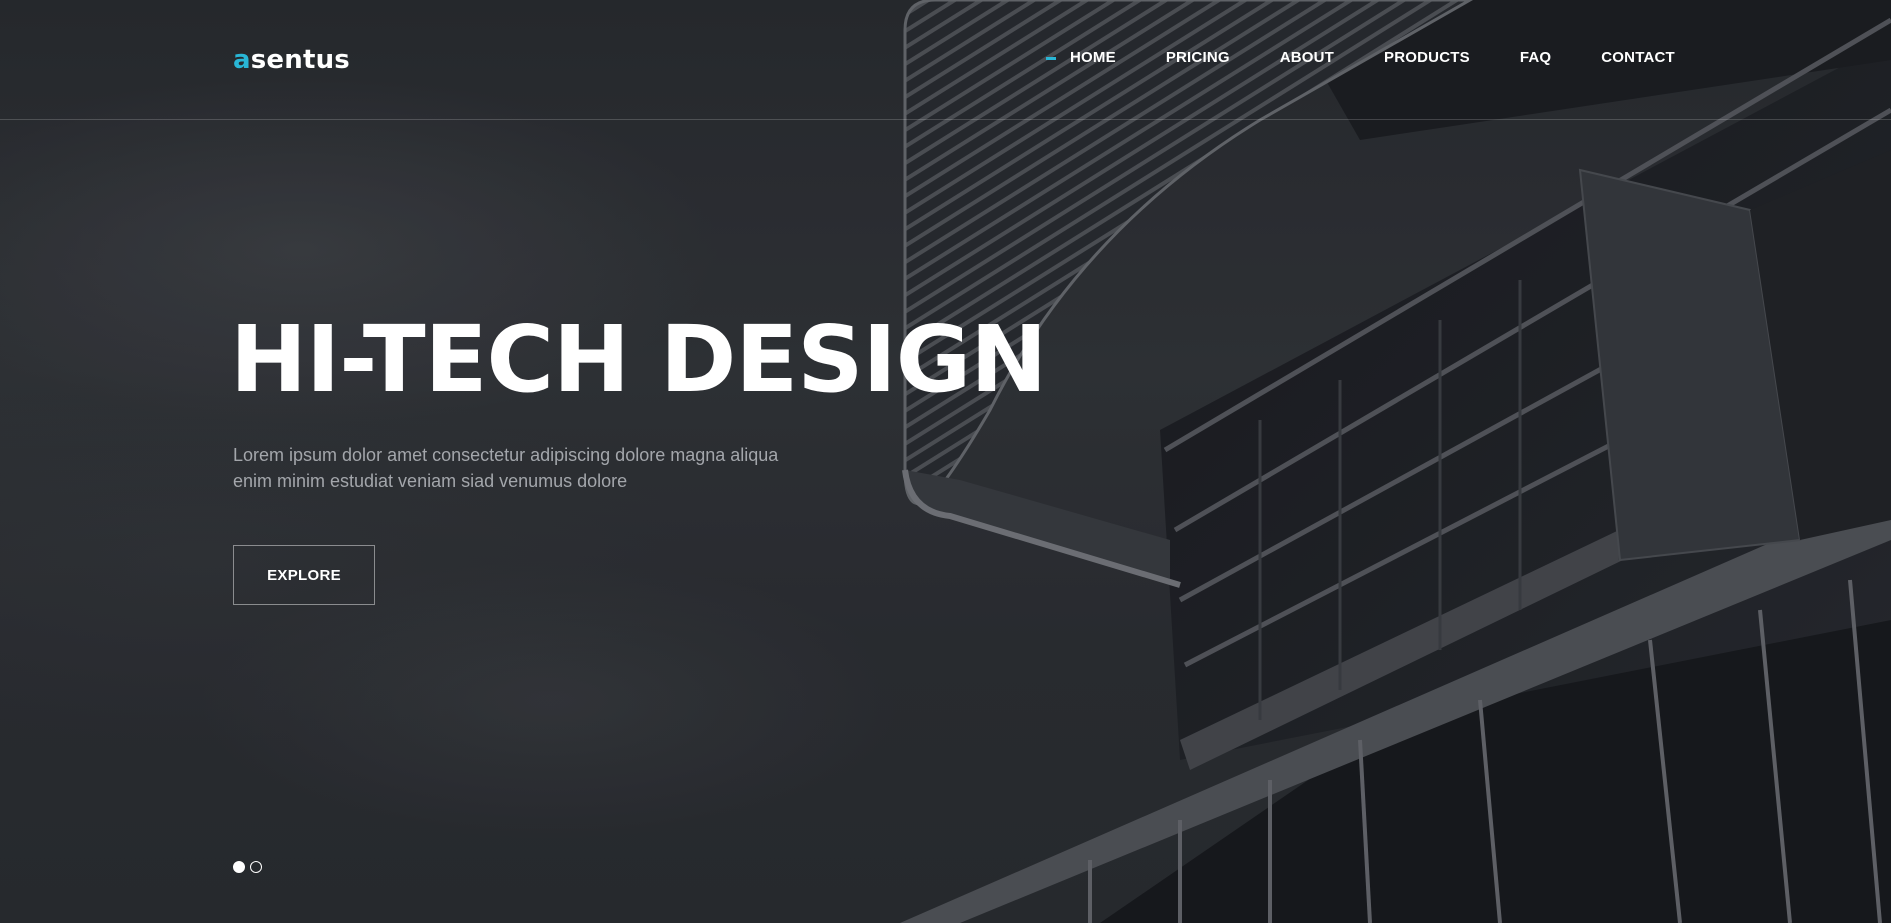  I want to click on brand-logo: asentus, so click(291, 60).